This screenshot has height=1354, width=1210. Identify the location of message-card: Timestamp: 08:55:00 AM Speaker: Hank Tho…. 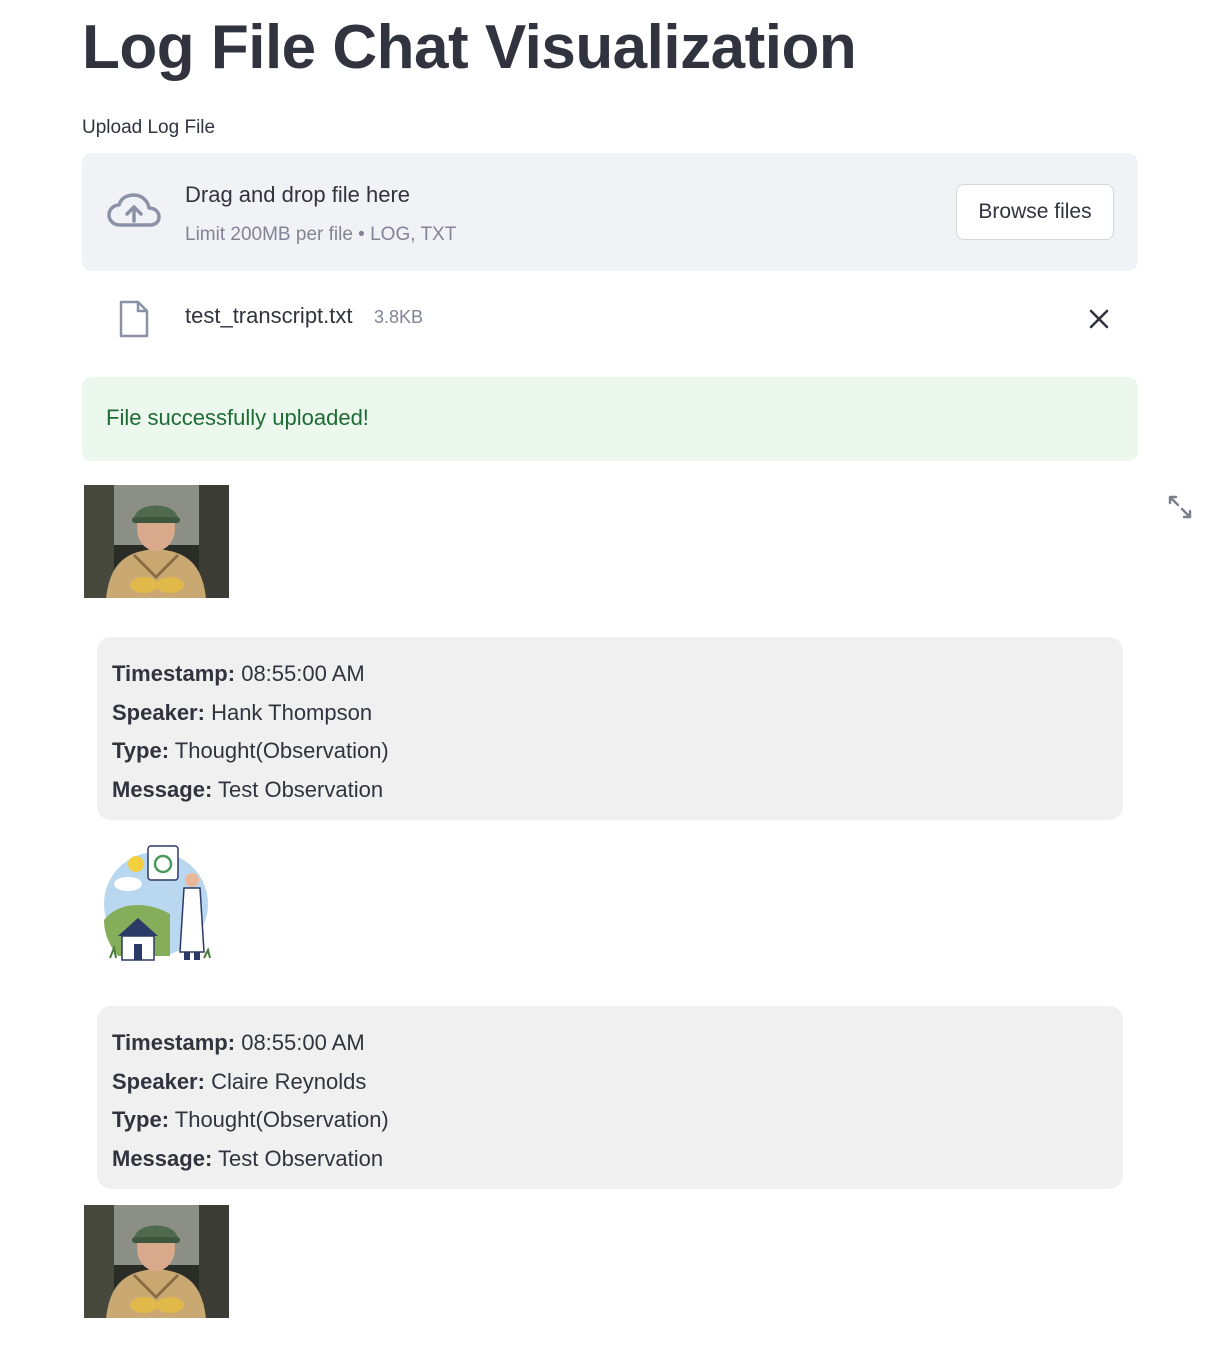
(610, 728).